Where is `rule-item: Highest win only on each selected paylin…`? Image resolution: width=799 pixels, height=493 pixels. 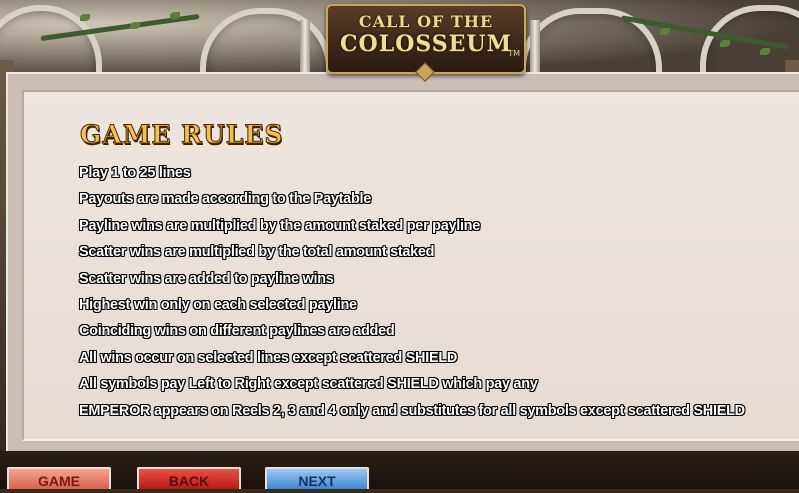
rule-item: Highest win only on each selected paylin… is located at coordinates (218, 305).